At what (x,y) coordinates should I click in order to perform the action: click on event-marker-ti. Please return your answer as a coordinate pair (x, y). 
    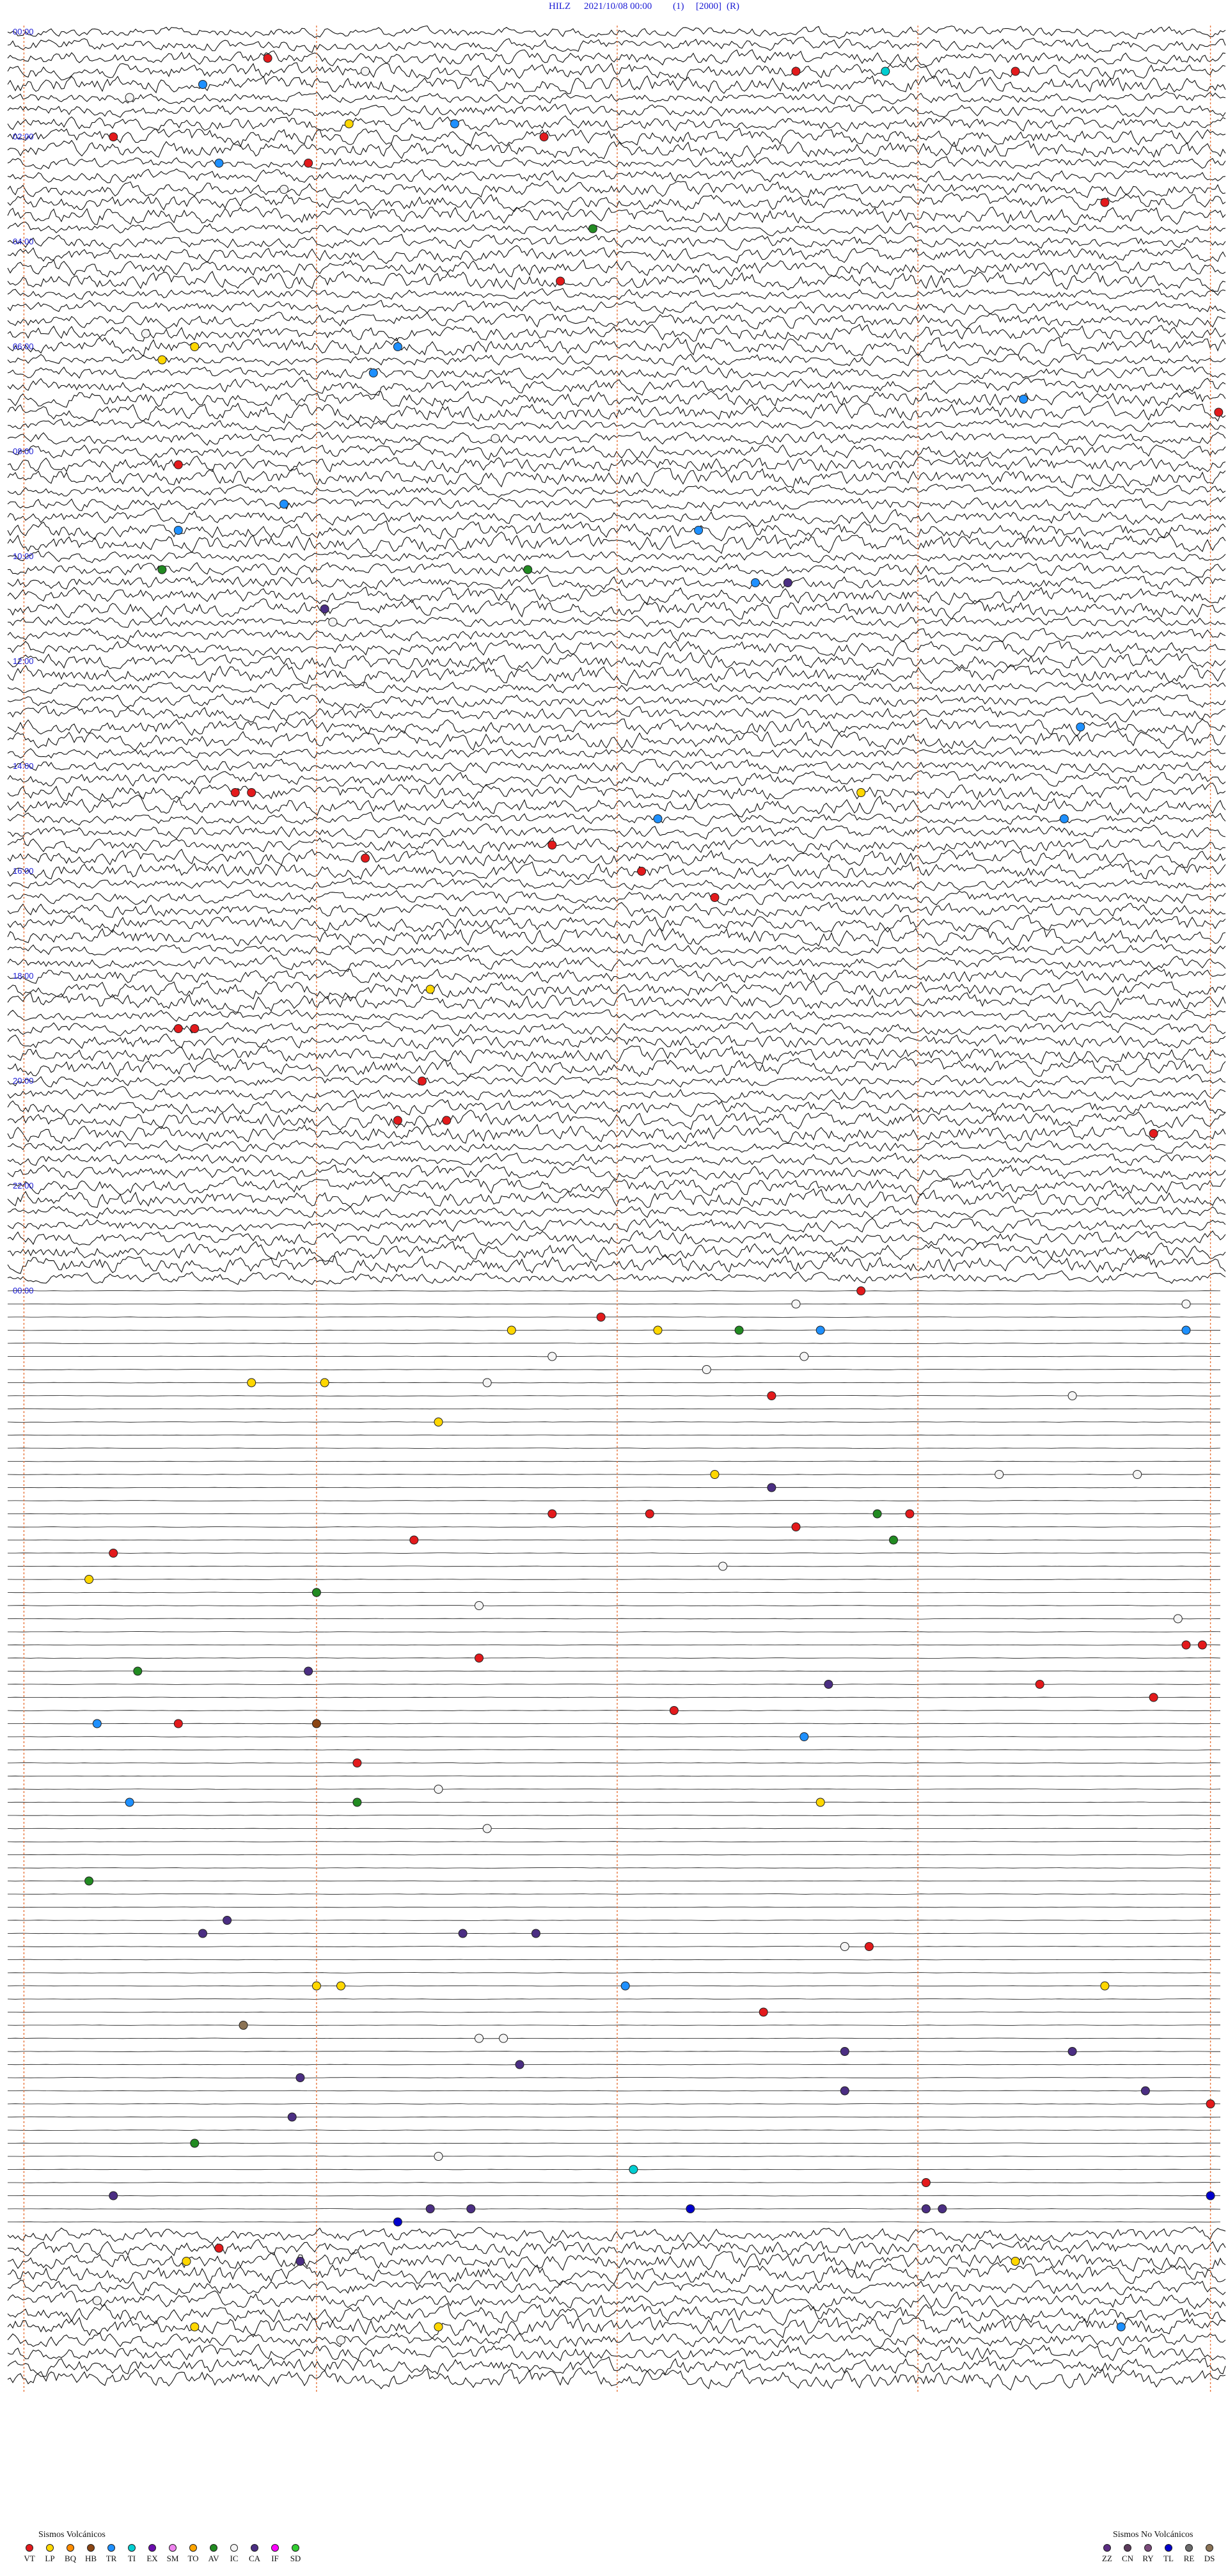
    Looking at the image, I should click on (885, 71).